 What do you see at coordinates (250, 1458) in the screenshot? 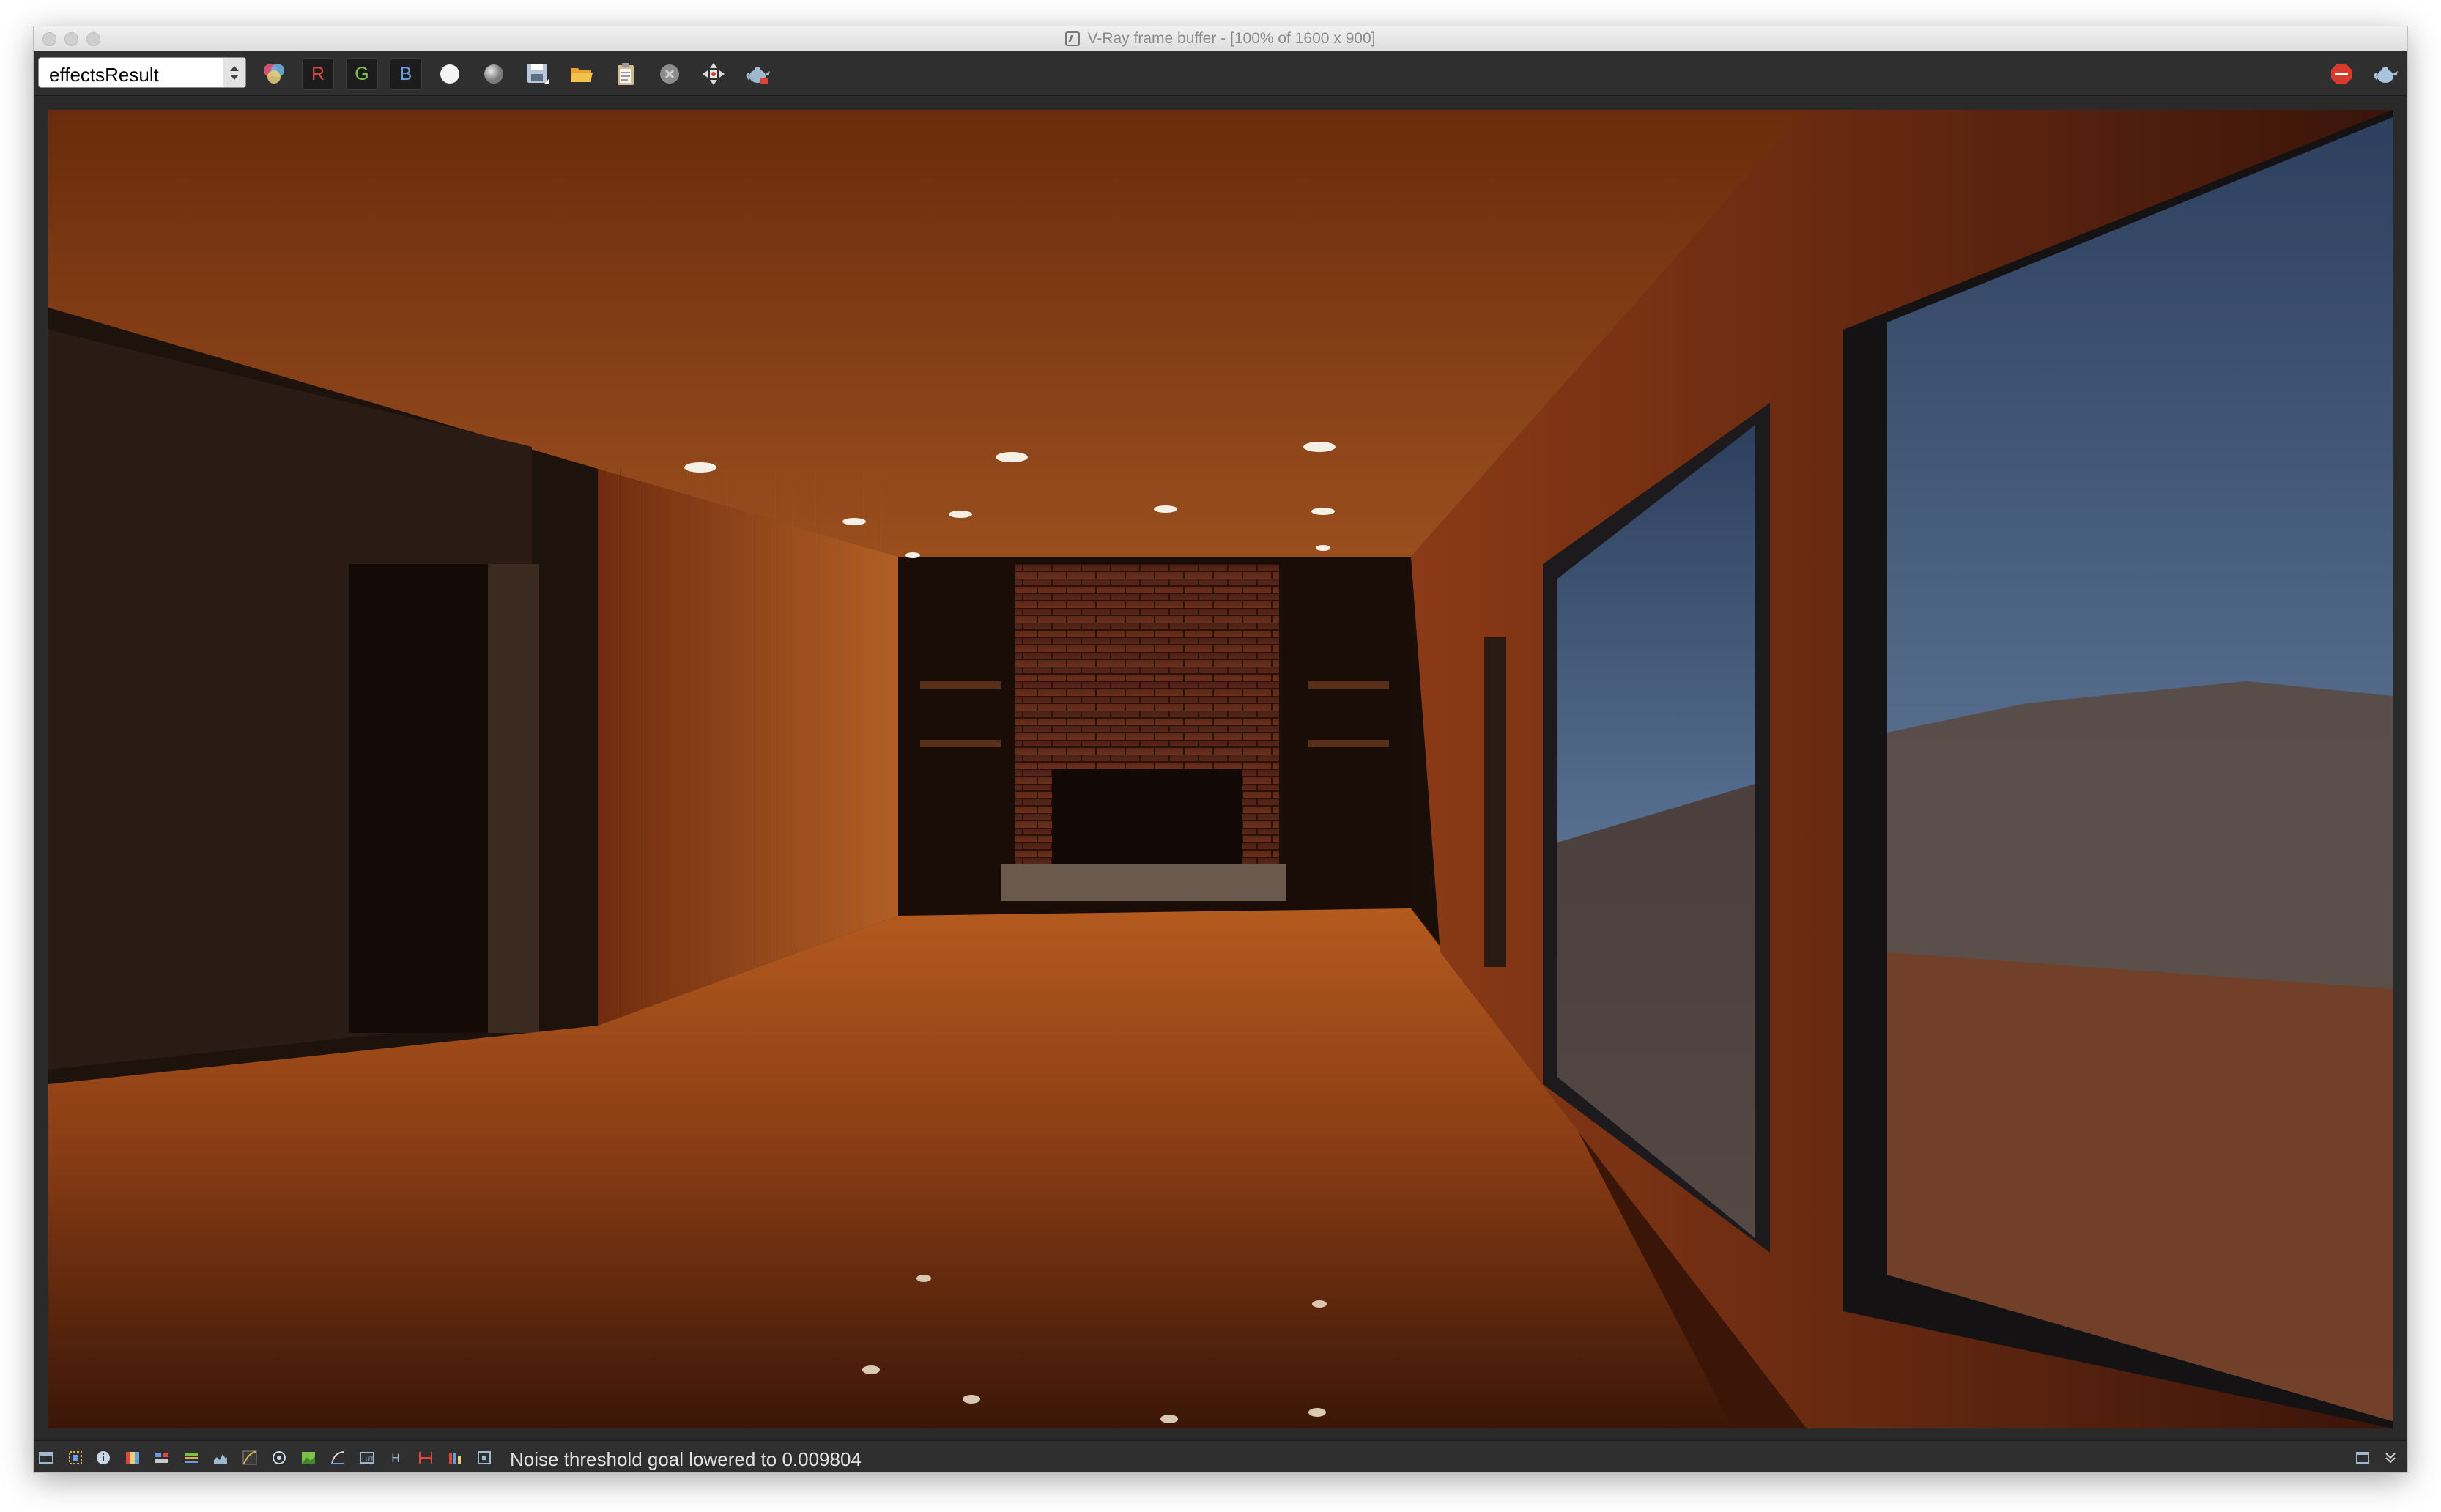
I see `curves-icon` at bounding box center [250, 1458].